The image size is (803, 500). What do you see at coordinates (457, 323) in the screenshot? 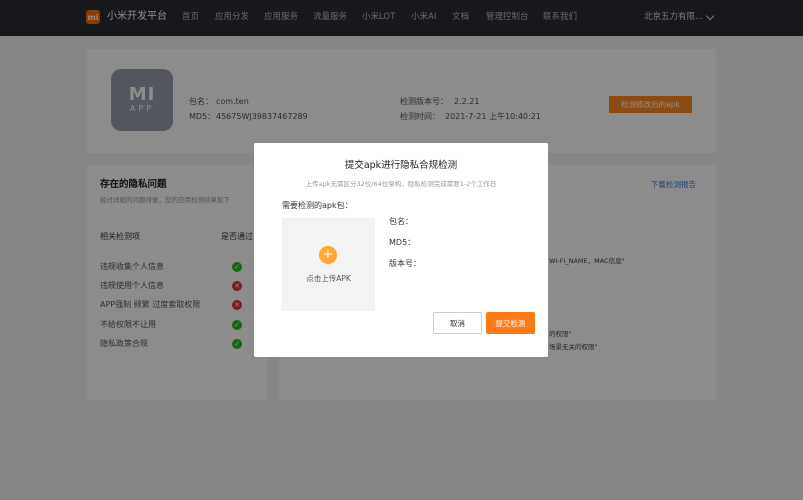
I see `cancel-button: 取消` at bounding box center [457, 323].